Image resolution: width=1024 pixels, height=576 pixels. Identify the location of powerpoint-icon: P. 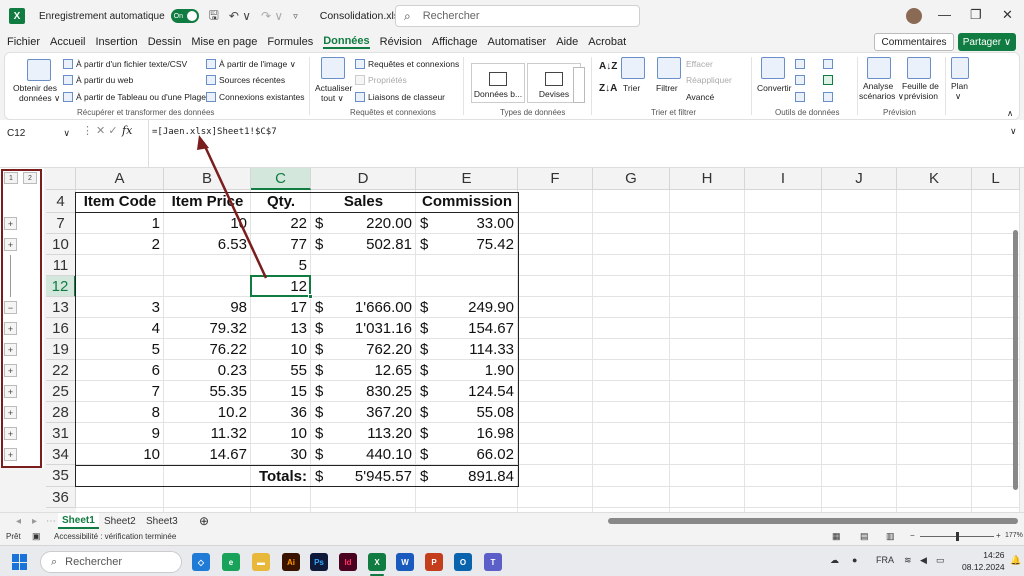
(434, 562).